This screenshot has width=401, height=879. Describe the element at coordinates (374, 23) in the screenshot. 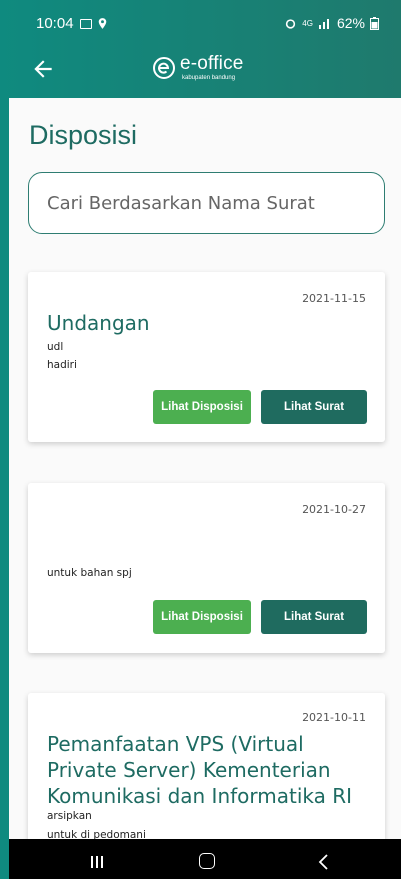

I see `battery-icon` at that location.